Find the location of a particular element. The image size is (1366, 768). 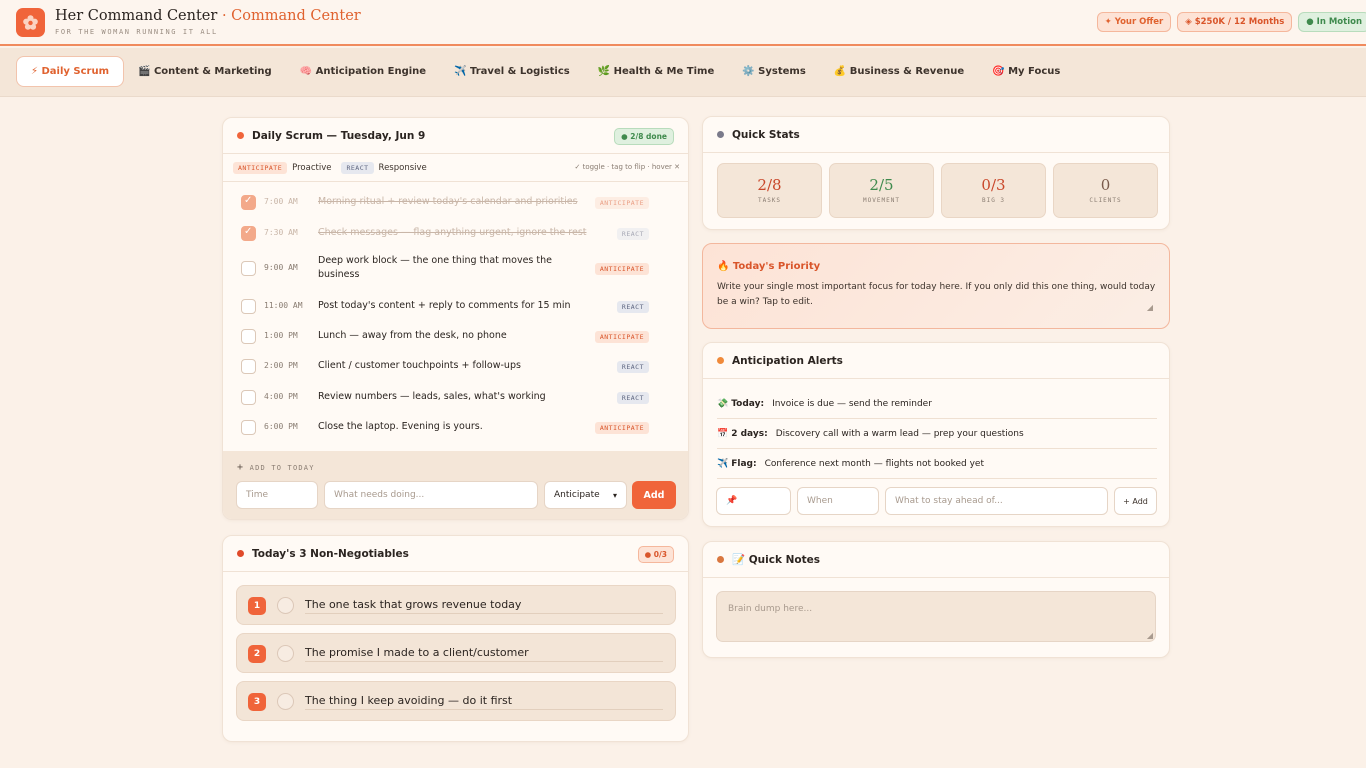

stat-value: 2/5 is located at coordinates (881, 185).